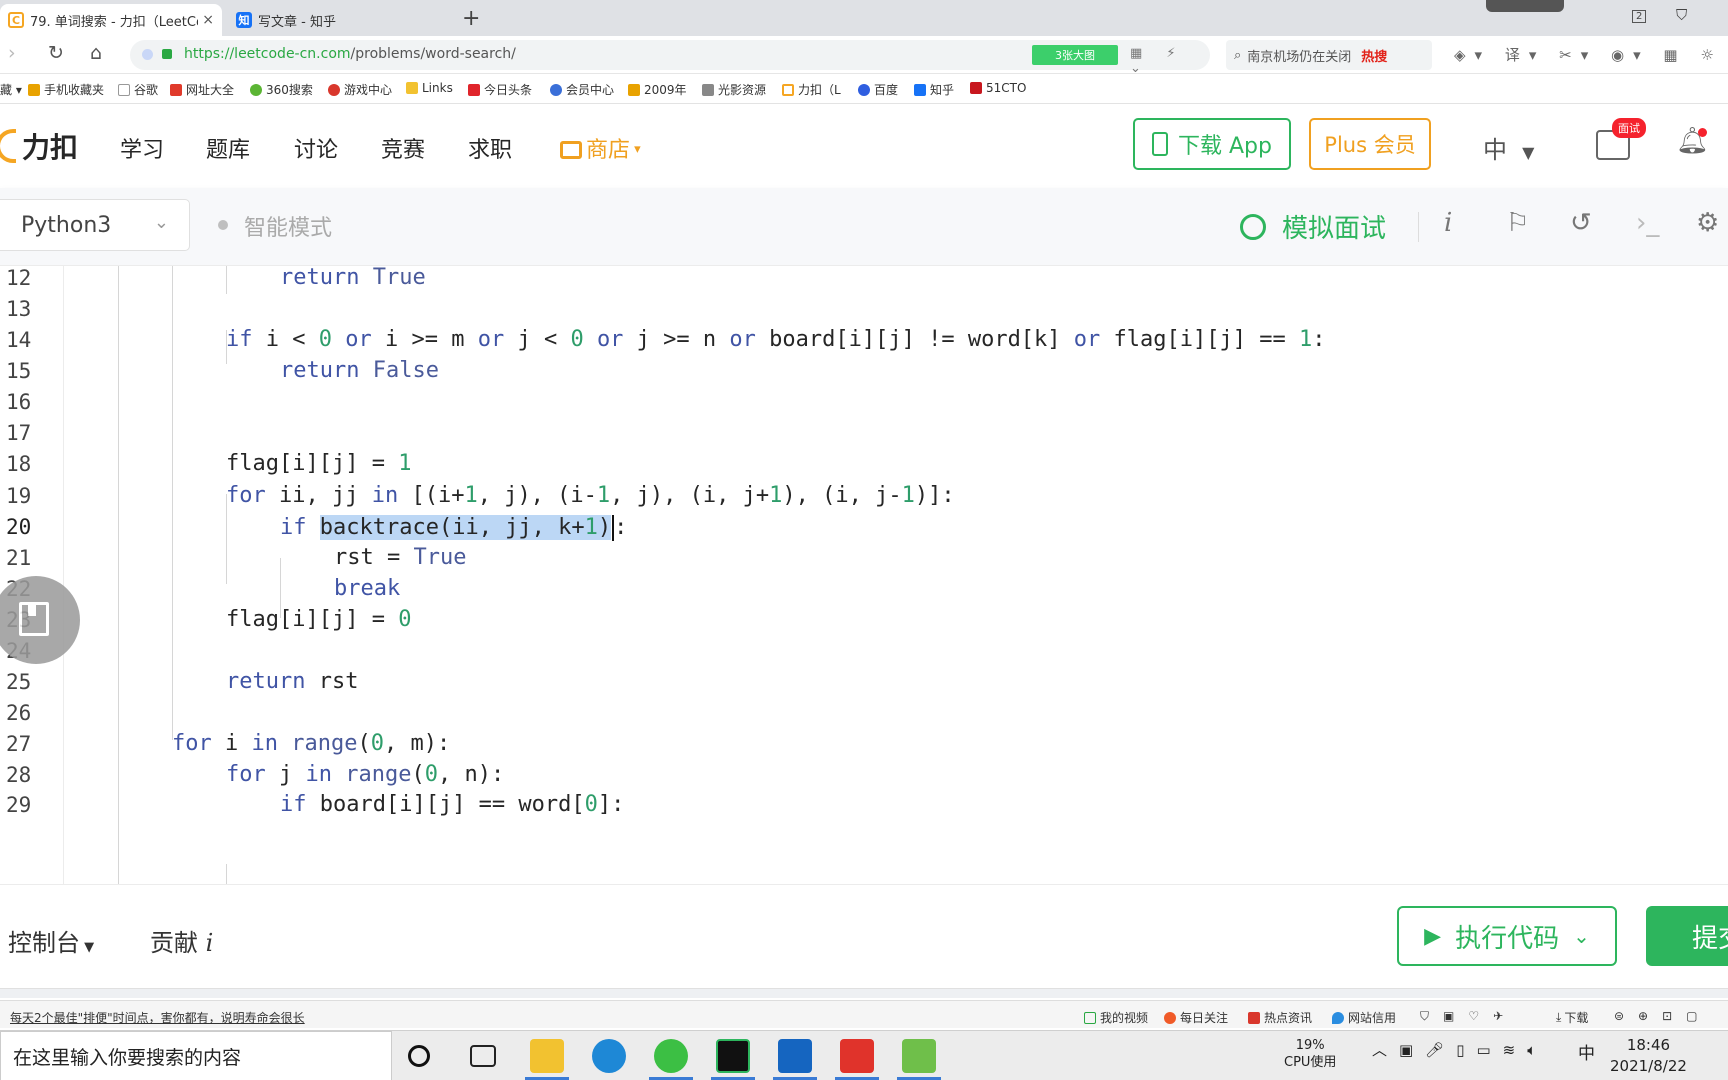 The height and width of the screenshot is (1080, 1728). I want to click on big-image-badge: 3张大图, so click(1075, 55).